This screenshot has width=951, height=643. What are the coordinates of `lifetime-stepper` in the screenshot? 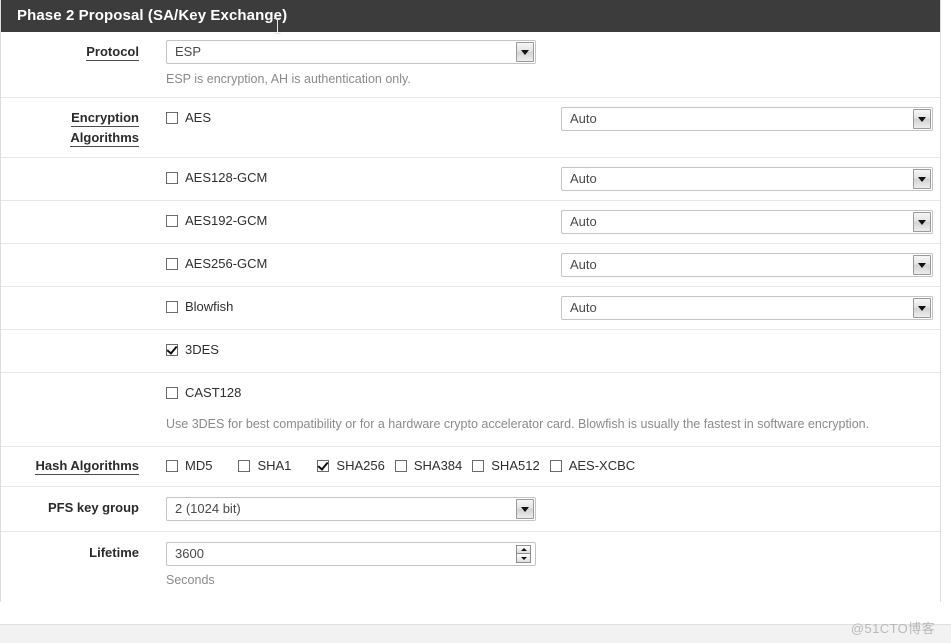 It's located at (523, 554).